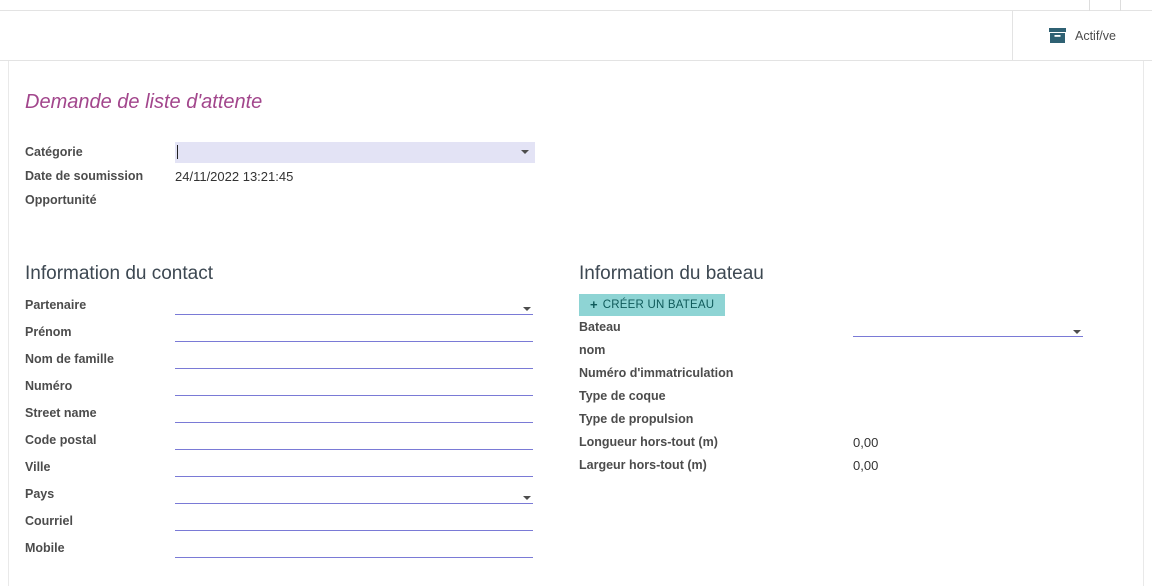  I want to click on field-row-partenaire: Partenaire, so click(279, 301).